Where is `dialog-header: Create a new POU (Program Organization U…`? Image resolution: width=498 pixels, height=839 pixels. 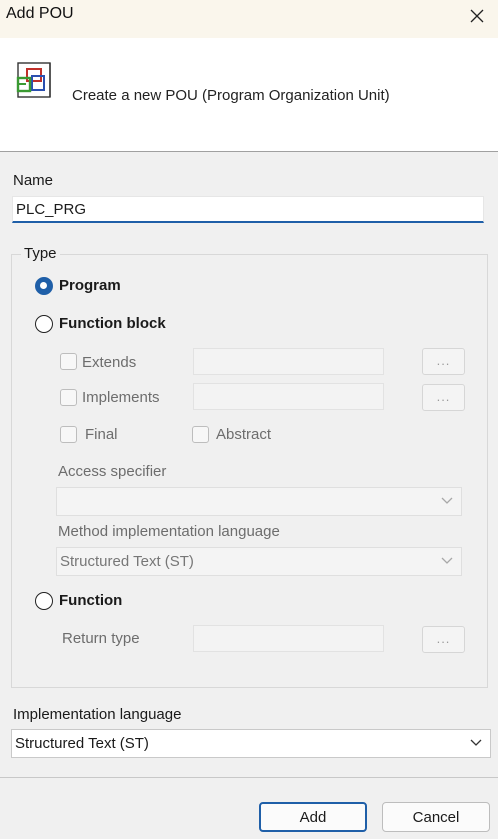 dialog-header: Create a new POU (Program Organization U… is located at coordinates (249, 95).